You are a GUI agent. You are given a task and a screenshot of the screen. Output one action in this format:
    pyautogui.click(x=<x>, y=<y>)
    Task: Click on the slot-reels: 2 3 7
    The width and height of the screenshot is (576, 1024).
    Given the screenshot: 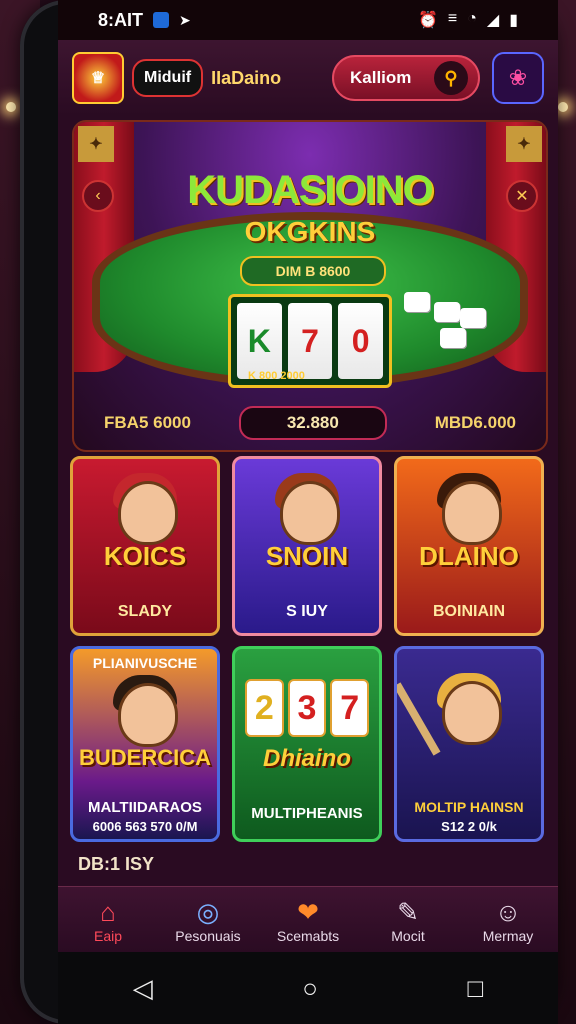 What is the action you would take?
    pyautogui.click(x=307, y=708)
    